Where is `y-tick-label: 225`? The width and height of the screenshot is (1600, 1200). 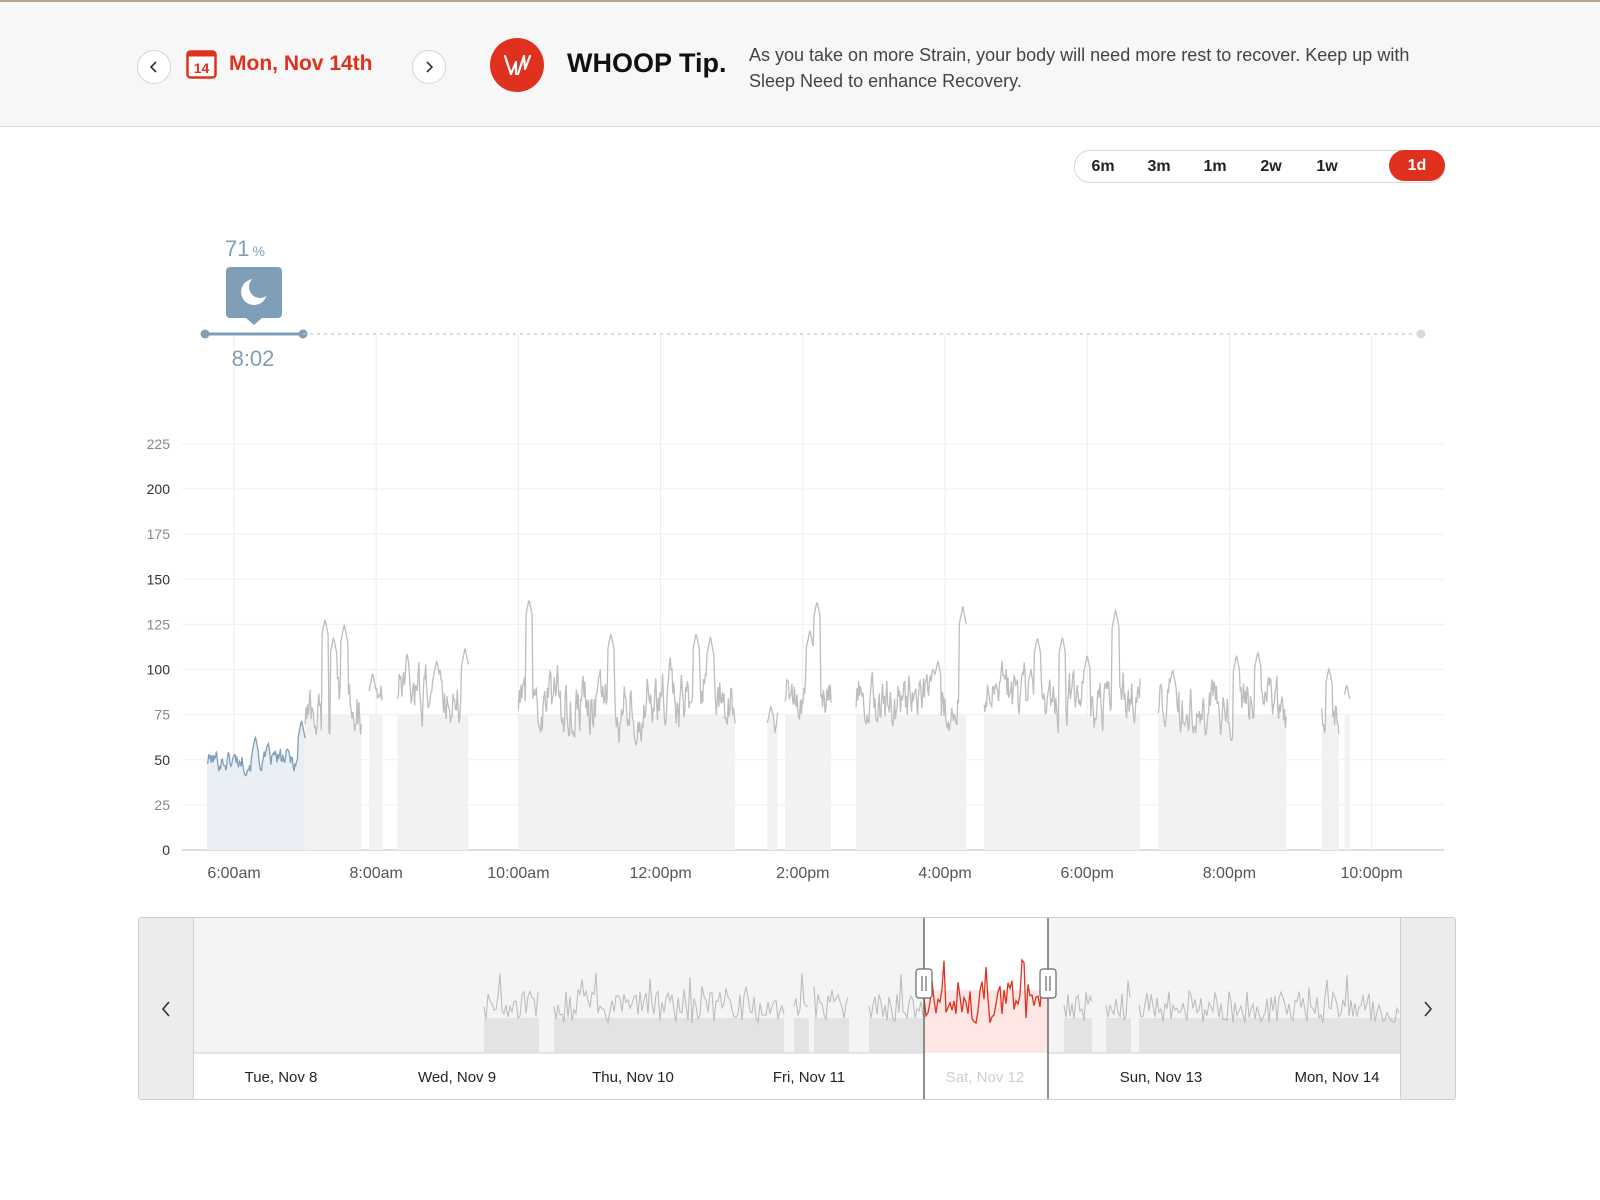
y-tick-label: 225 is located at coordinates (159, 444).